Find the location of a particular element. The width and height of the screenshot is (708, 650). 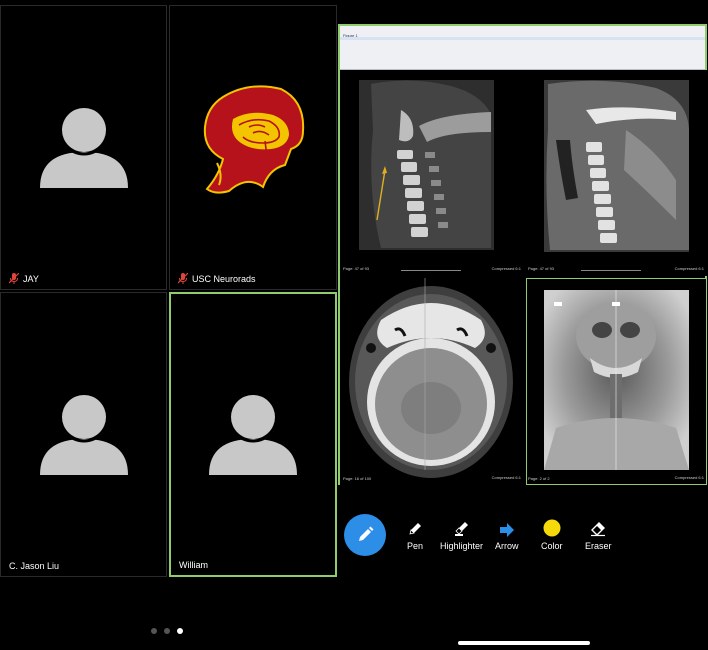

participant-name-row: USC Neurorads is located at coordinates (217, 278).